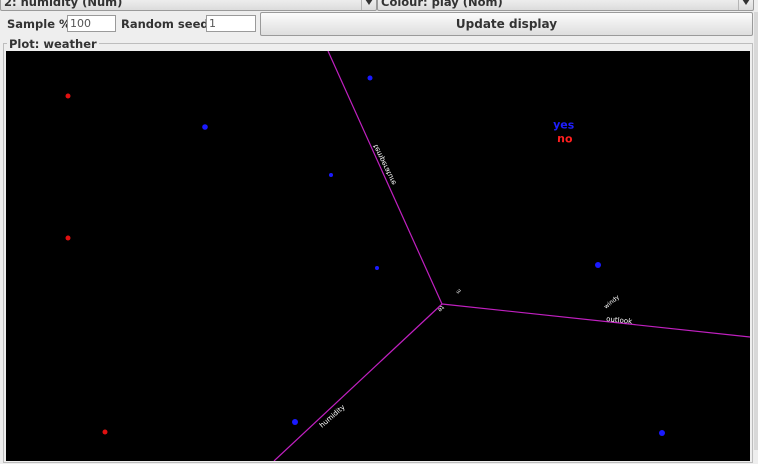 The height and width of the screenshot is (464, 758). What do you see at coordinates (565, 139) in the screenshot?
I see `legend-no: no` at bounding box center [565, 139].